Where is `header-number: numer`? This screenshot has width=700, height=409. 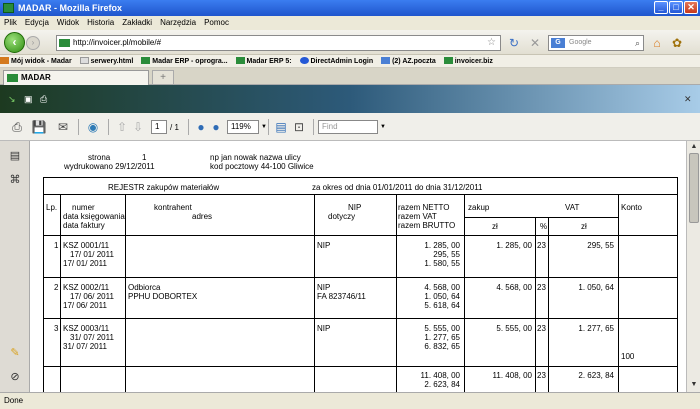 header-number: numer is located at coordinates (83, 207).